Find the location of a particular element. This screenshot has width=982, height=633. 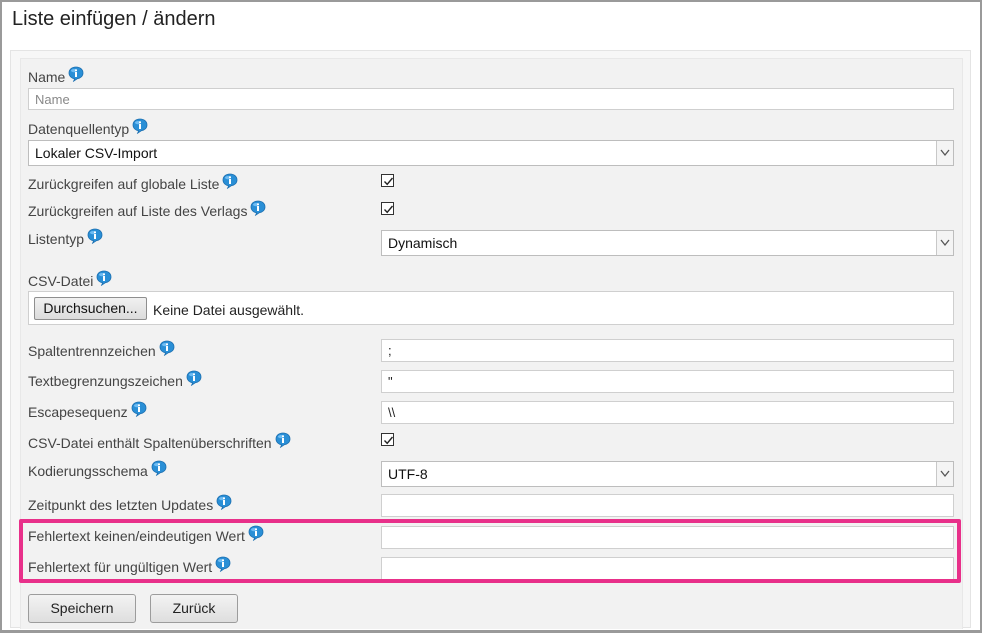

csv-headers-label-row: CSV-Datei enthält Spaltenüberschriften is located at coordinates (159, 443).